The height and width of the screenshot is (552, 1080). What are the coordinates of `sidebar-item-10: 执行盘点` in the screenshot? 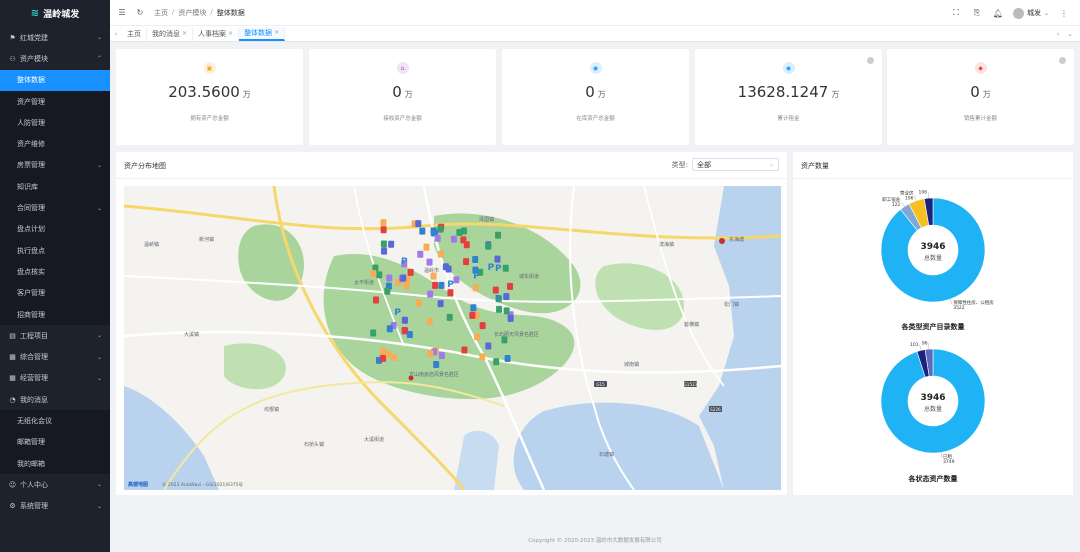 It's located at (55, 250).